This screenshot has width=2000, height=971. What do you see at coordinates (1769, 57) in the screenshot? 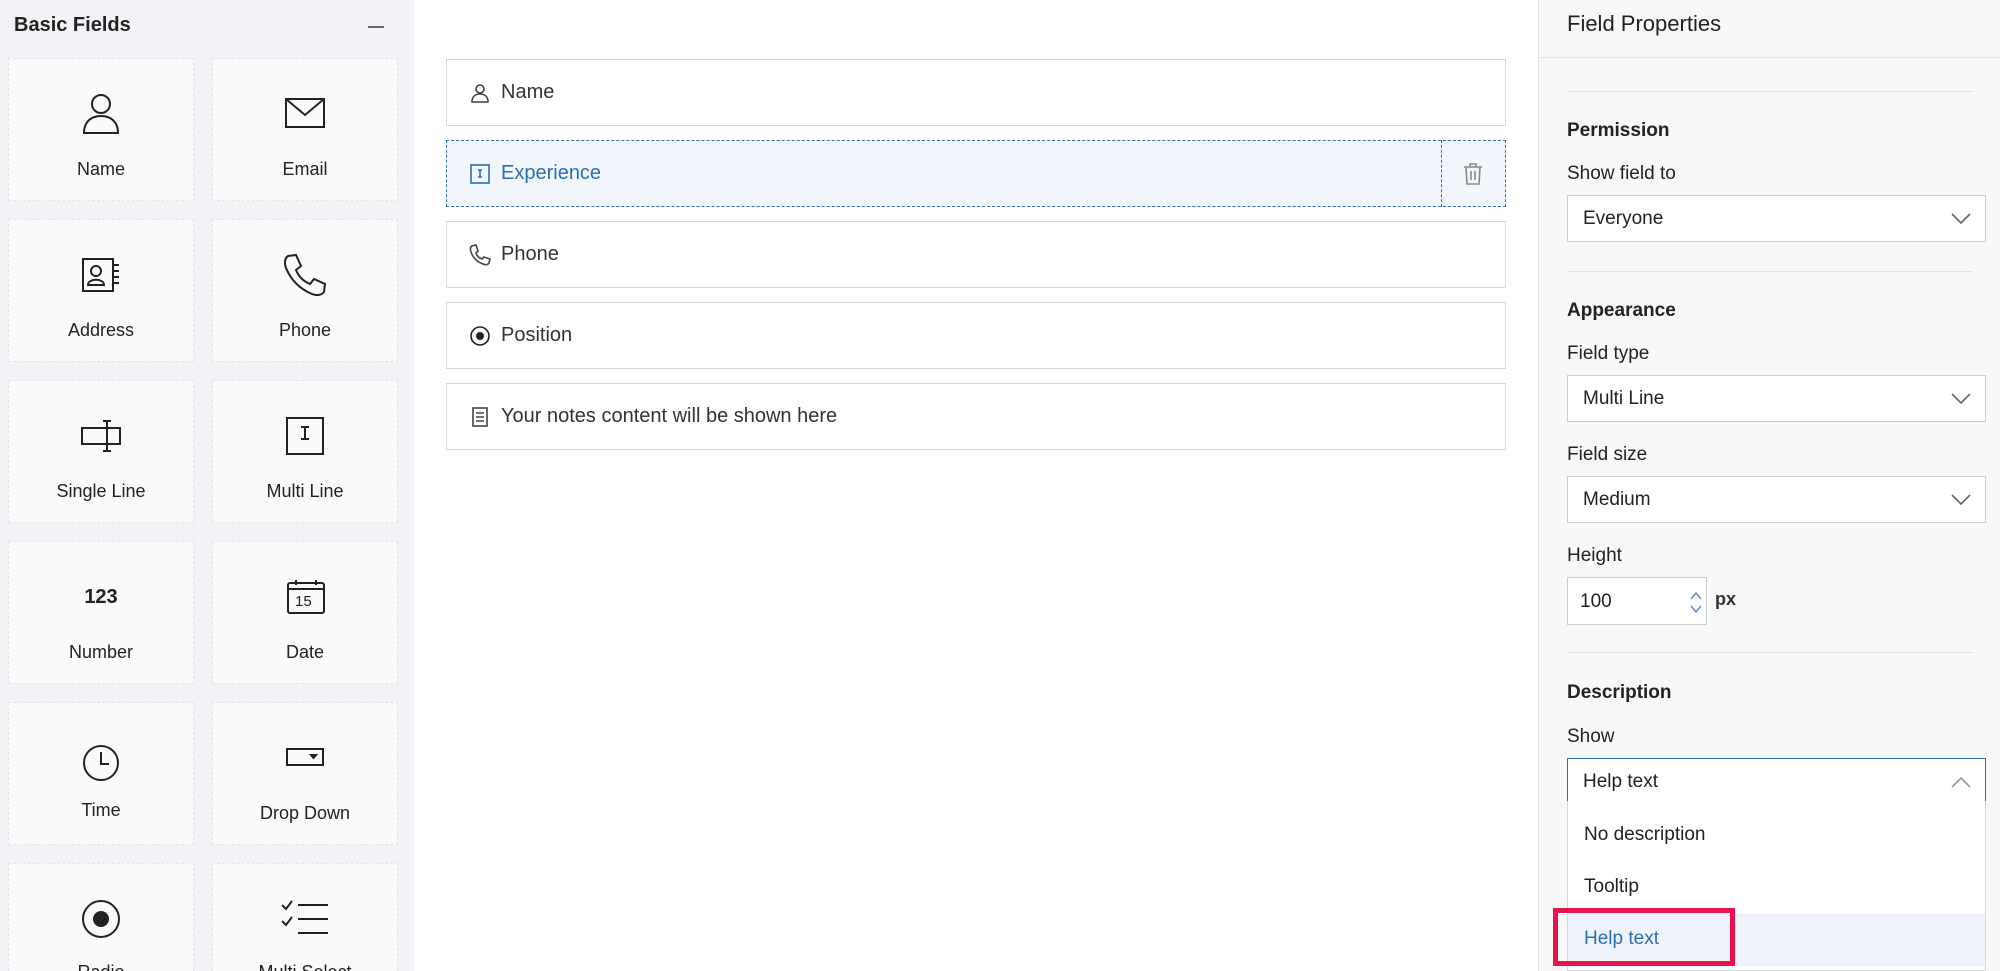
I see `title-divider` at bounding box center [1769, 57].